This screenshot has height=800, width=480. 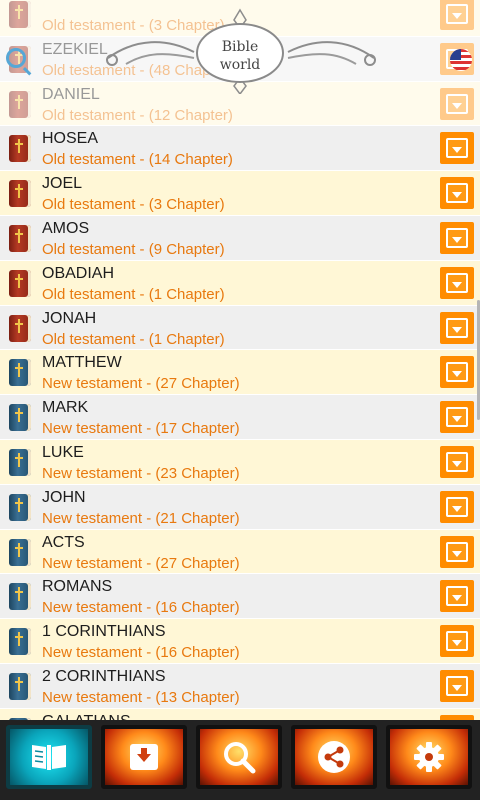 I want to click on tab-settings, so click(x=429, y=757).